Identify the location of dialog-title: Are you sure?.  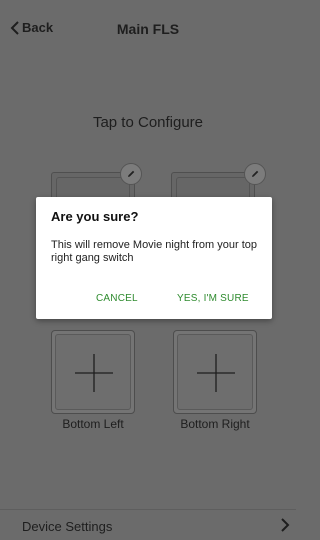
(95, 216).